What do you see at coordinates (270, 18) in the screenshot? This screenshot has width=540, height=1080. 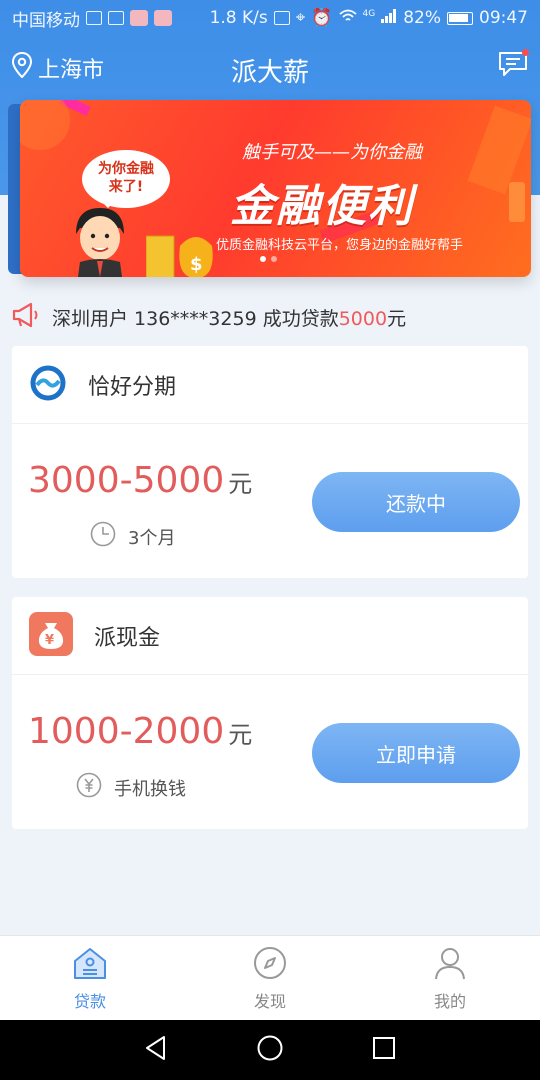 I see `status-bar: 中国移动 1.8 K/s ⌖ ⏰ 4G 82% 09:47` at bounding box center [270, 18].